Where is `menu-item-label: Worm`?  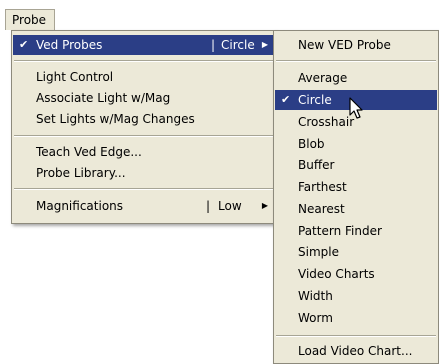
menu-item-label: Worm is located at coordinates (315, 318).